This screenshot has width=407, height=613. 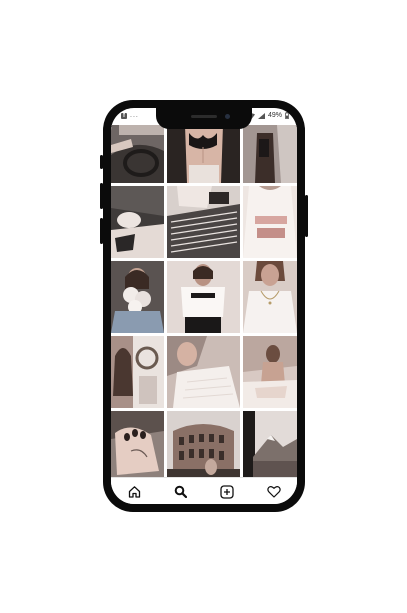 I want to click on signal-icon, so click(x=261, y=115).